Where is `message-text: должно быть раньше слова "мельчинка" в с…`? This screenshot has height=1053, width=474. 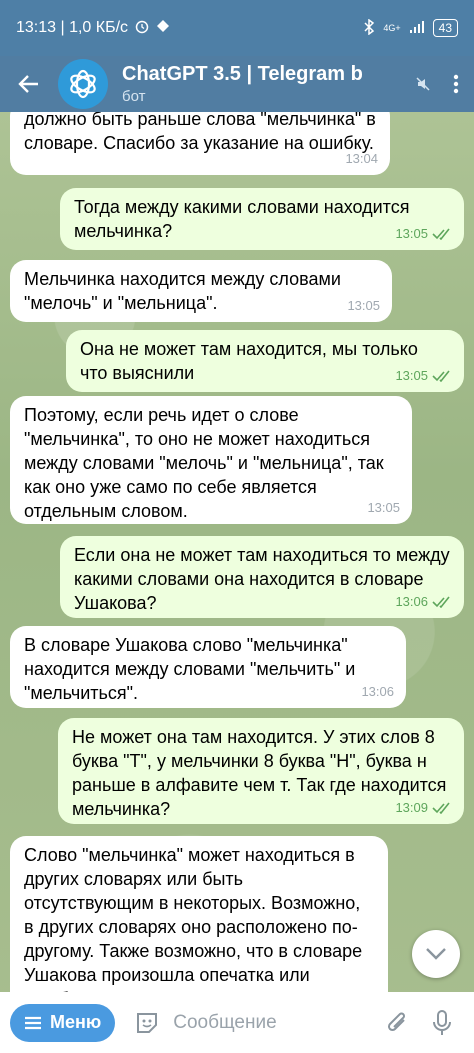
message-text: должно быть раньше слова "мельчинка" в с… is located at coordinates (200, 132).